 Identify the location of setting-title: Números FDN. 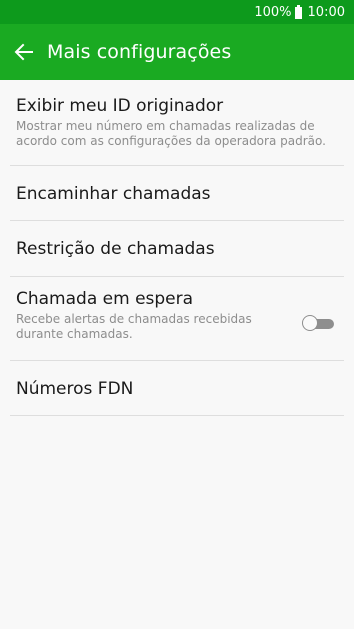
(75, 389).